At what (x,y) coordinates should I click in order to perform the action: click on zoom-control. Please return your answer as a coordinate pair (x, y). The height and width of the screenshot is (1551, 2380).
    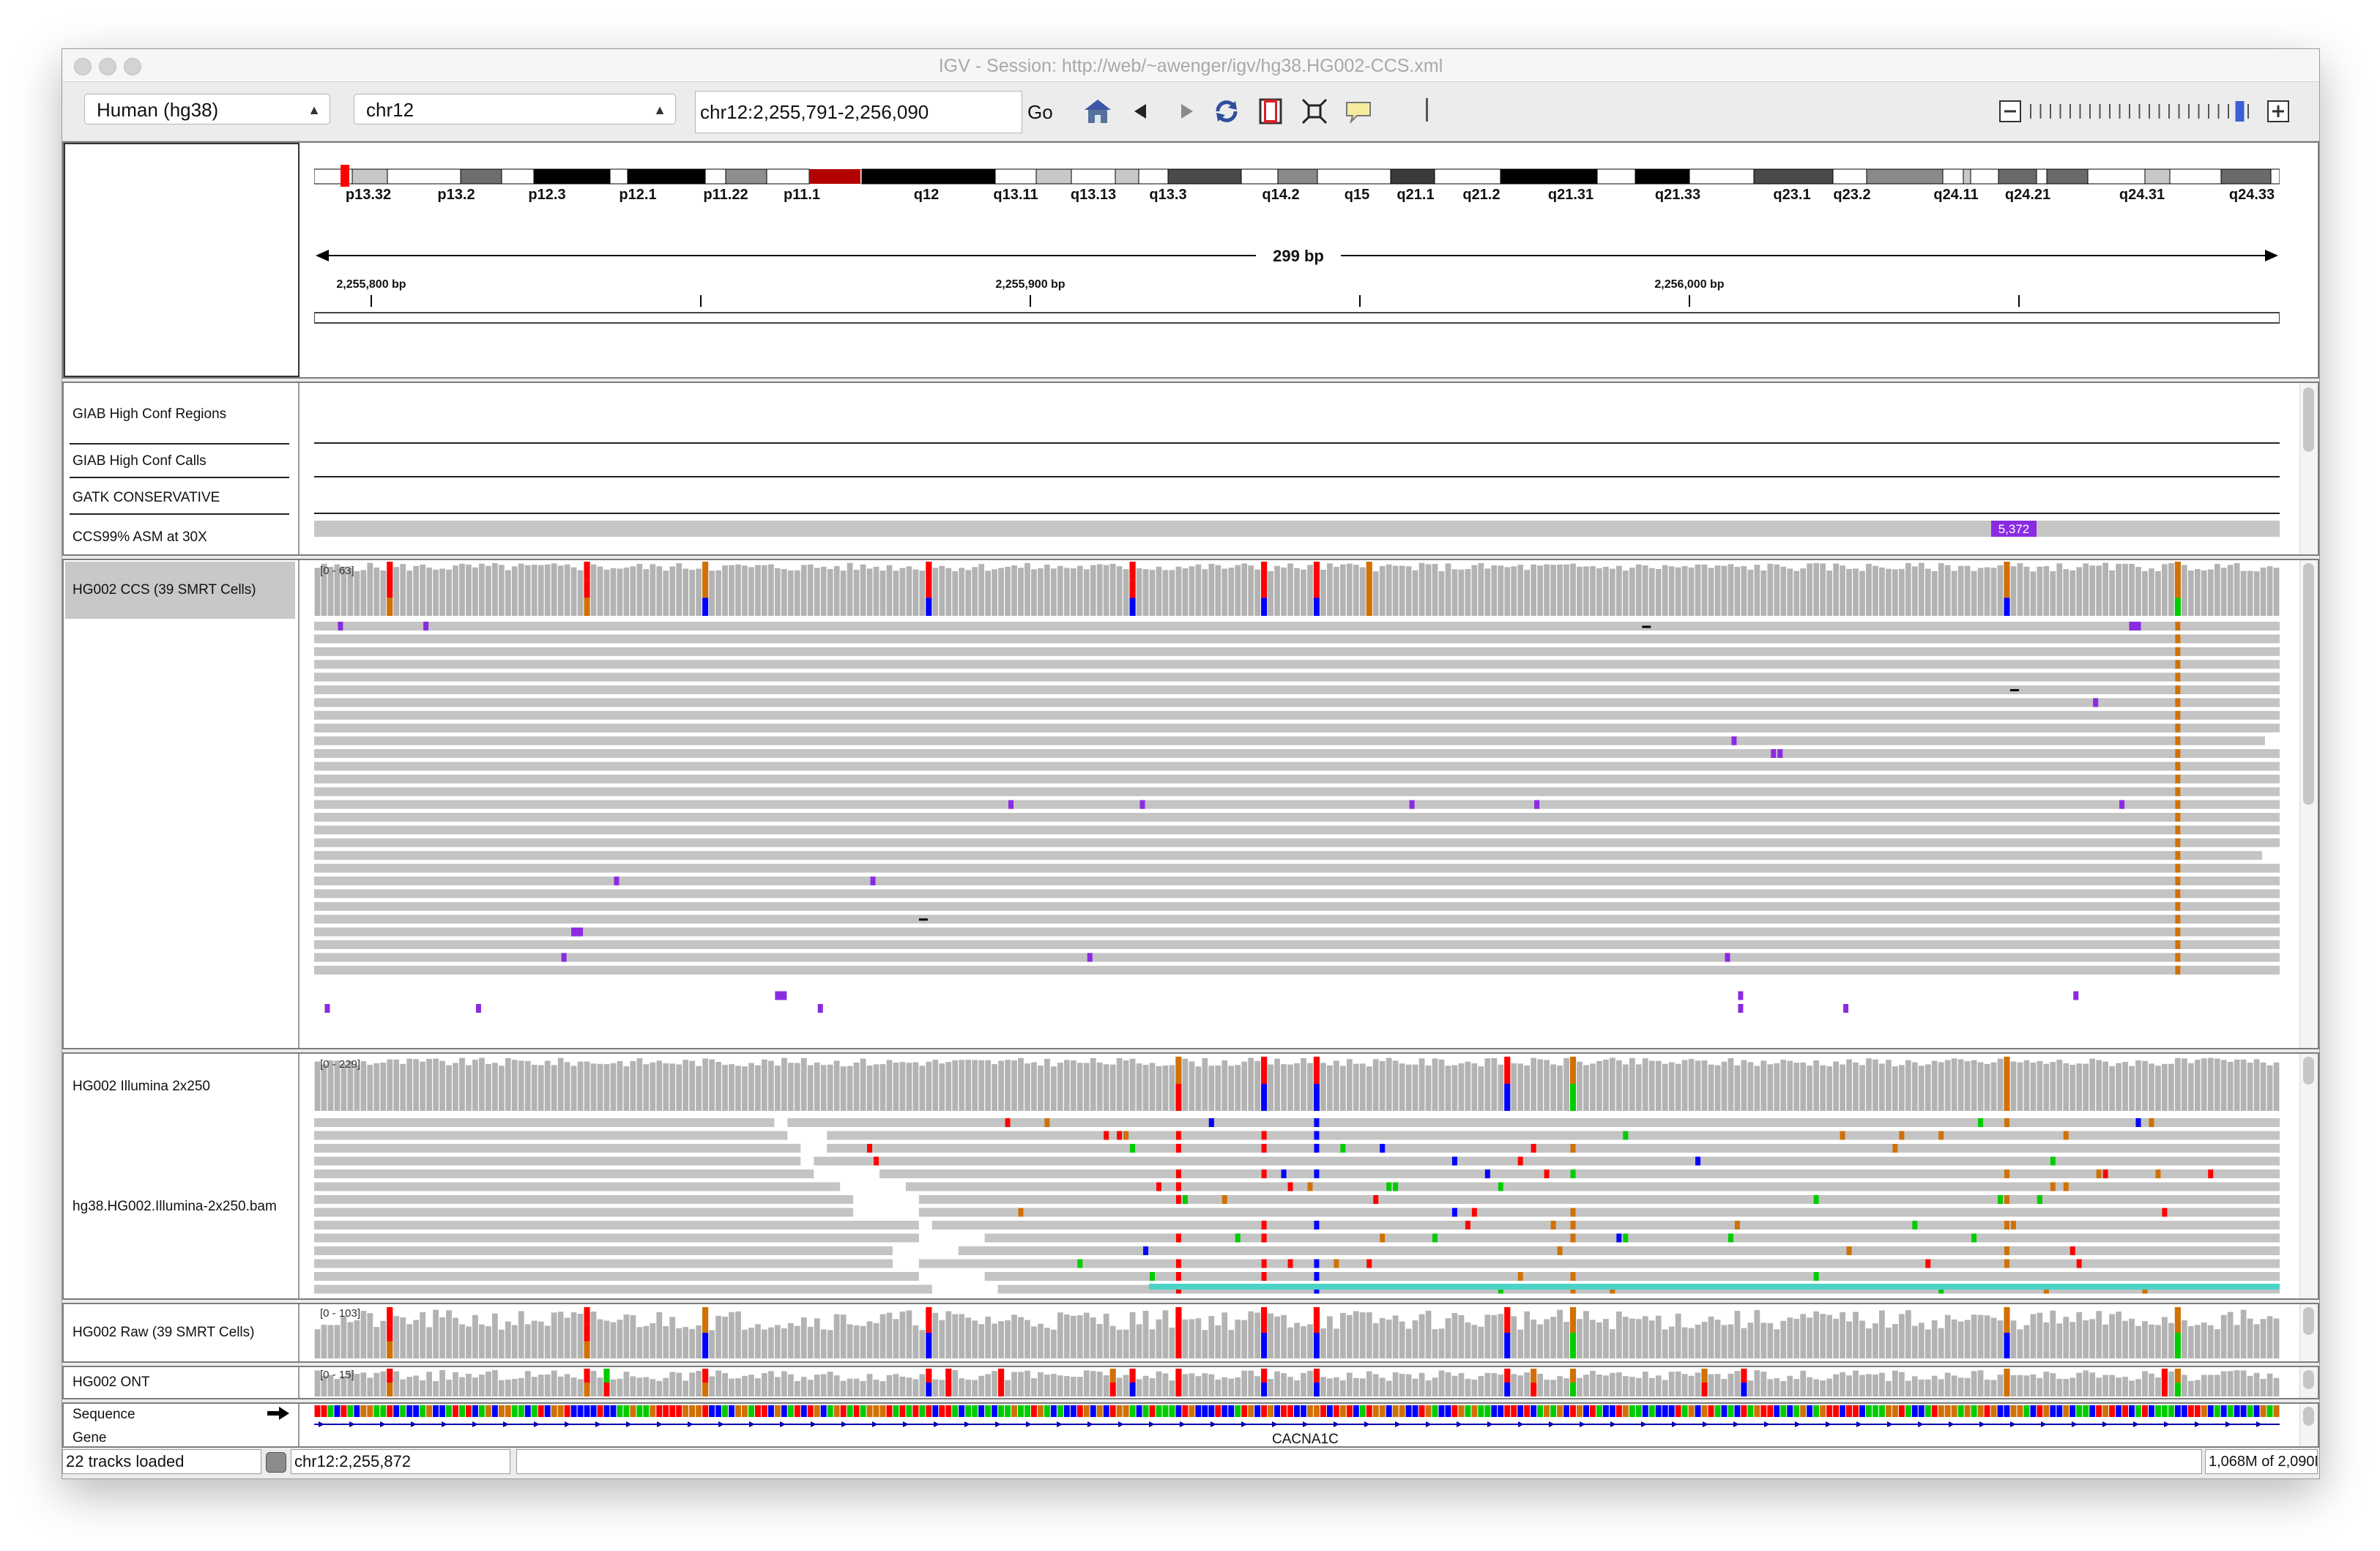
    Looking at the image, I should click on (2144, 112).